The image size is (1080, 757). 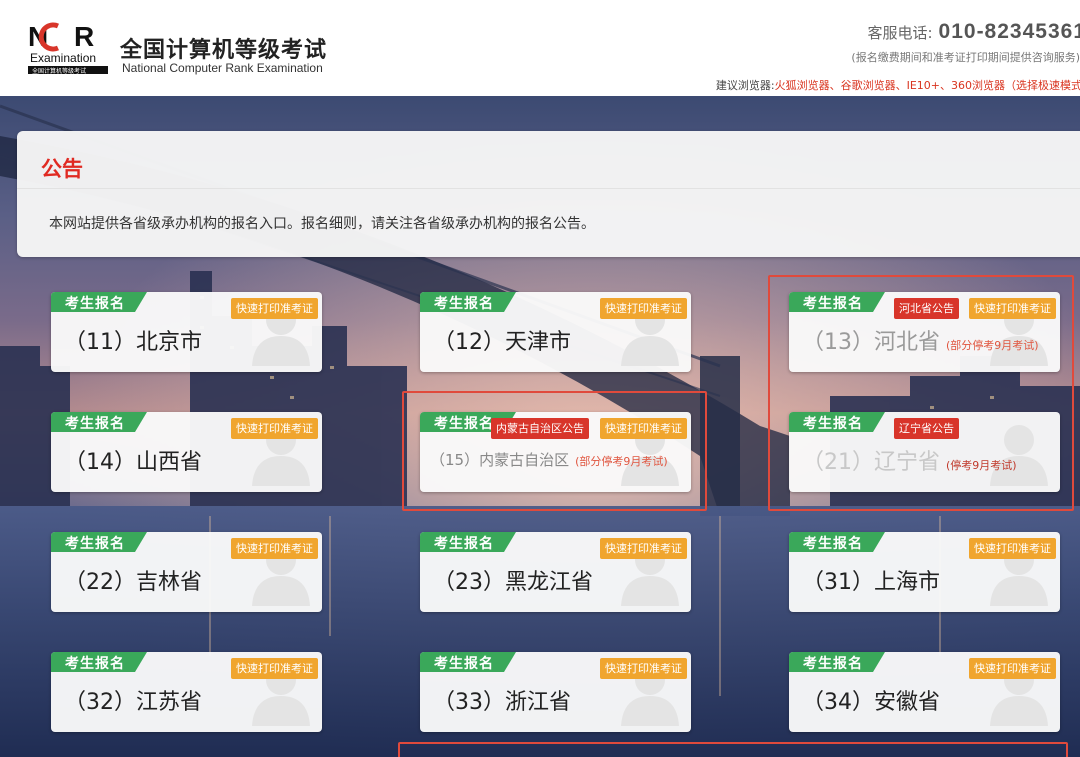 What do you see at coordinates (1009, 31) in the screenshot?
I see `phone-number: 010-82345361` at bounding box center [1009, 31].